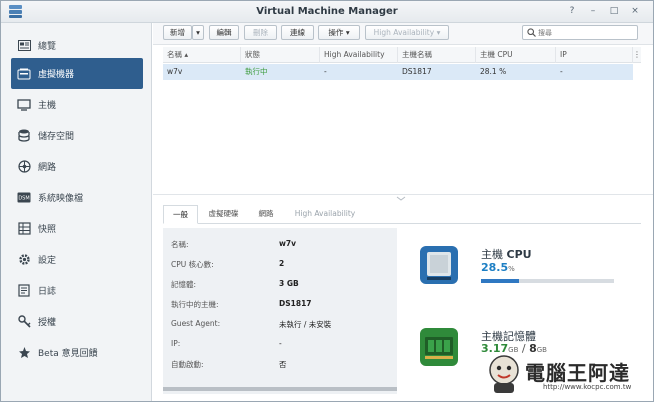 The height and width of the screenshot is (402, 654). What do you see at coordinates (202, 55) in the screenshot?
I see `column-header-name: 名稱 ▴` at bounding box center [202, 55].